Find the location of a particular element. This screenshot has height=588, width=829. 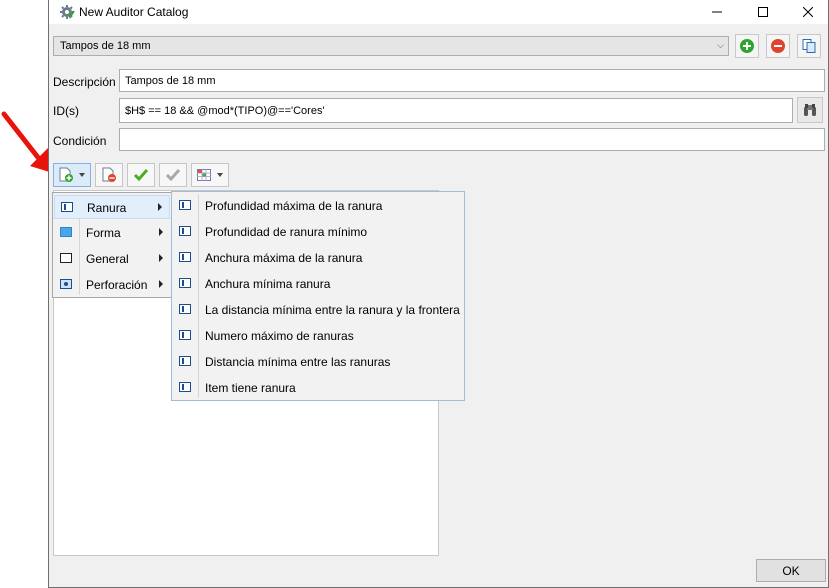

menu-item-general: General is located at coordinates (112, 259).